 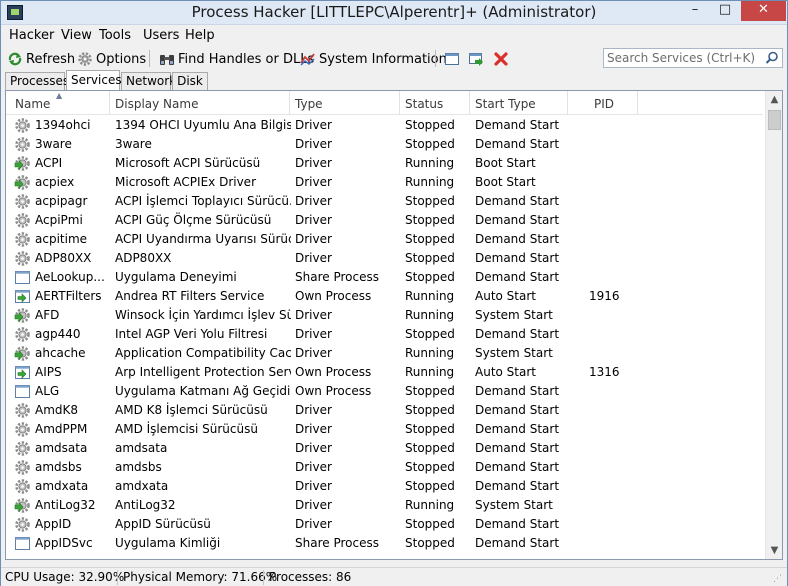 I want to click on close-button: ✕, so click(x=763, y=11).